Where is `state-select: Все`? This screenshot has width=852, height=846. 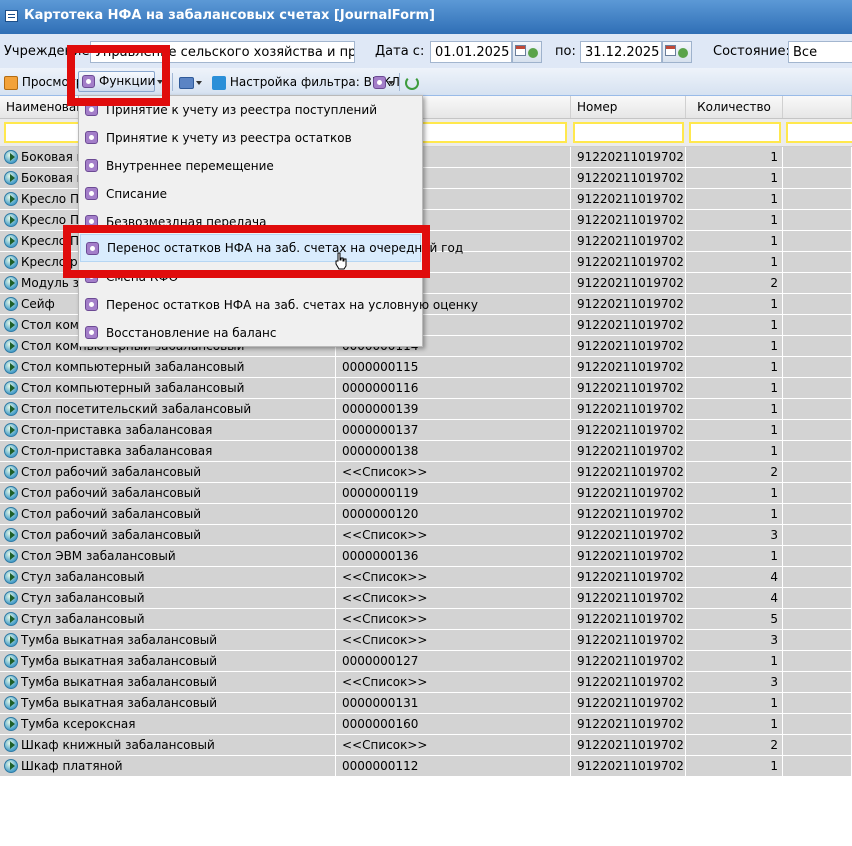 state-select: Все is located at coordinates (820, 52).